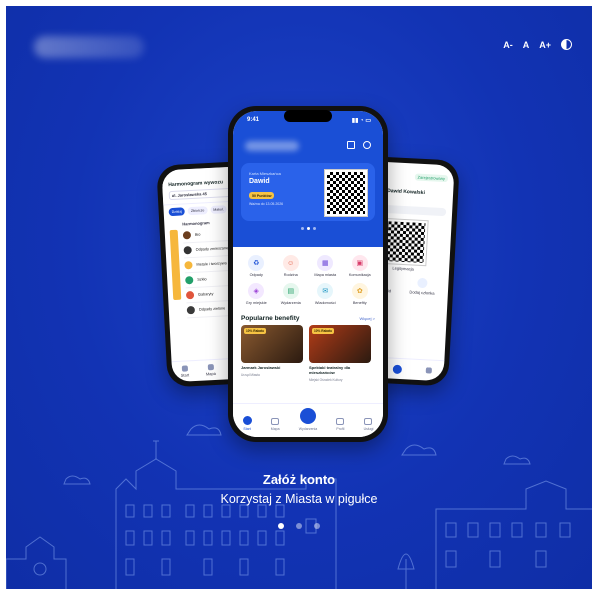 The height and width of the screenshot is (595, 598). I want to click on font-decrease-button: A-, so click(508, 45).